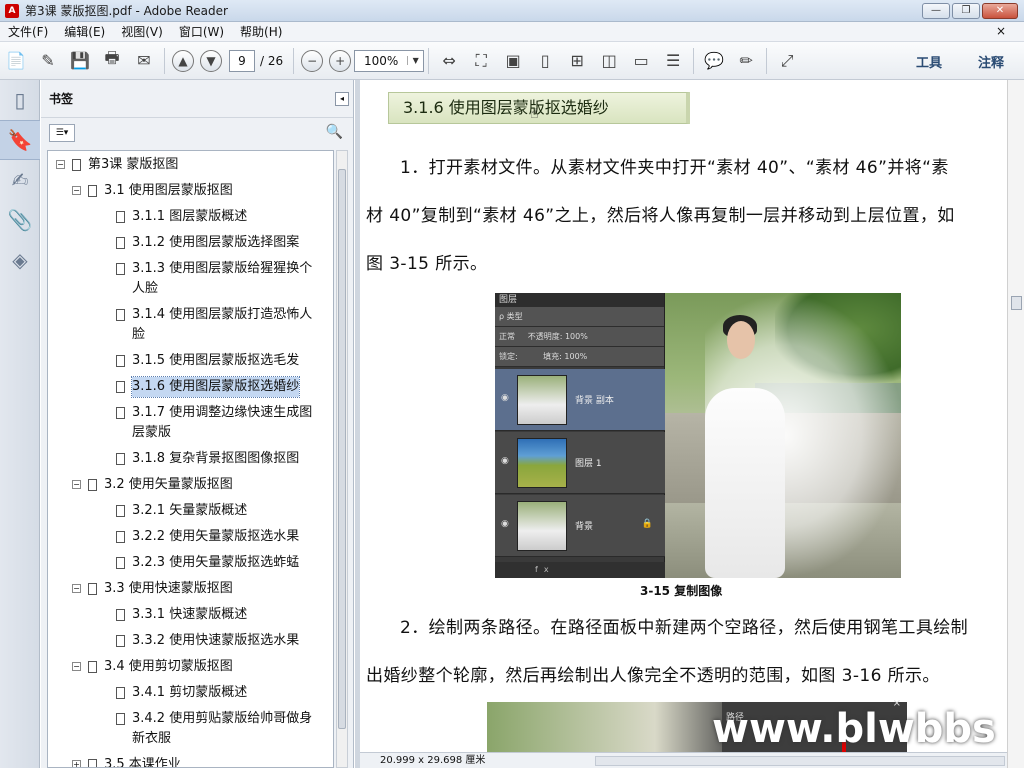 This screenshot has height=768, width=1024. Describe the element at coordinates (20, 424) in the screenshot. I see `navigation-strip: ▯ 🔖 ✍ 📎 ◈` at that location.